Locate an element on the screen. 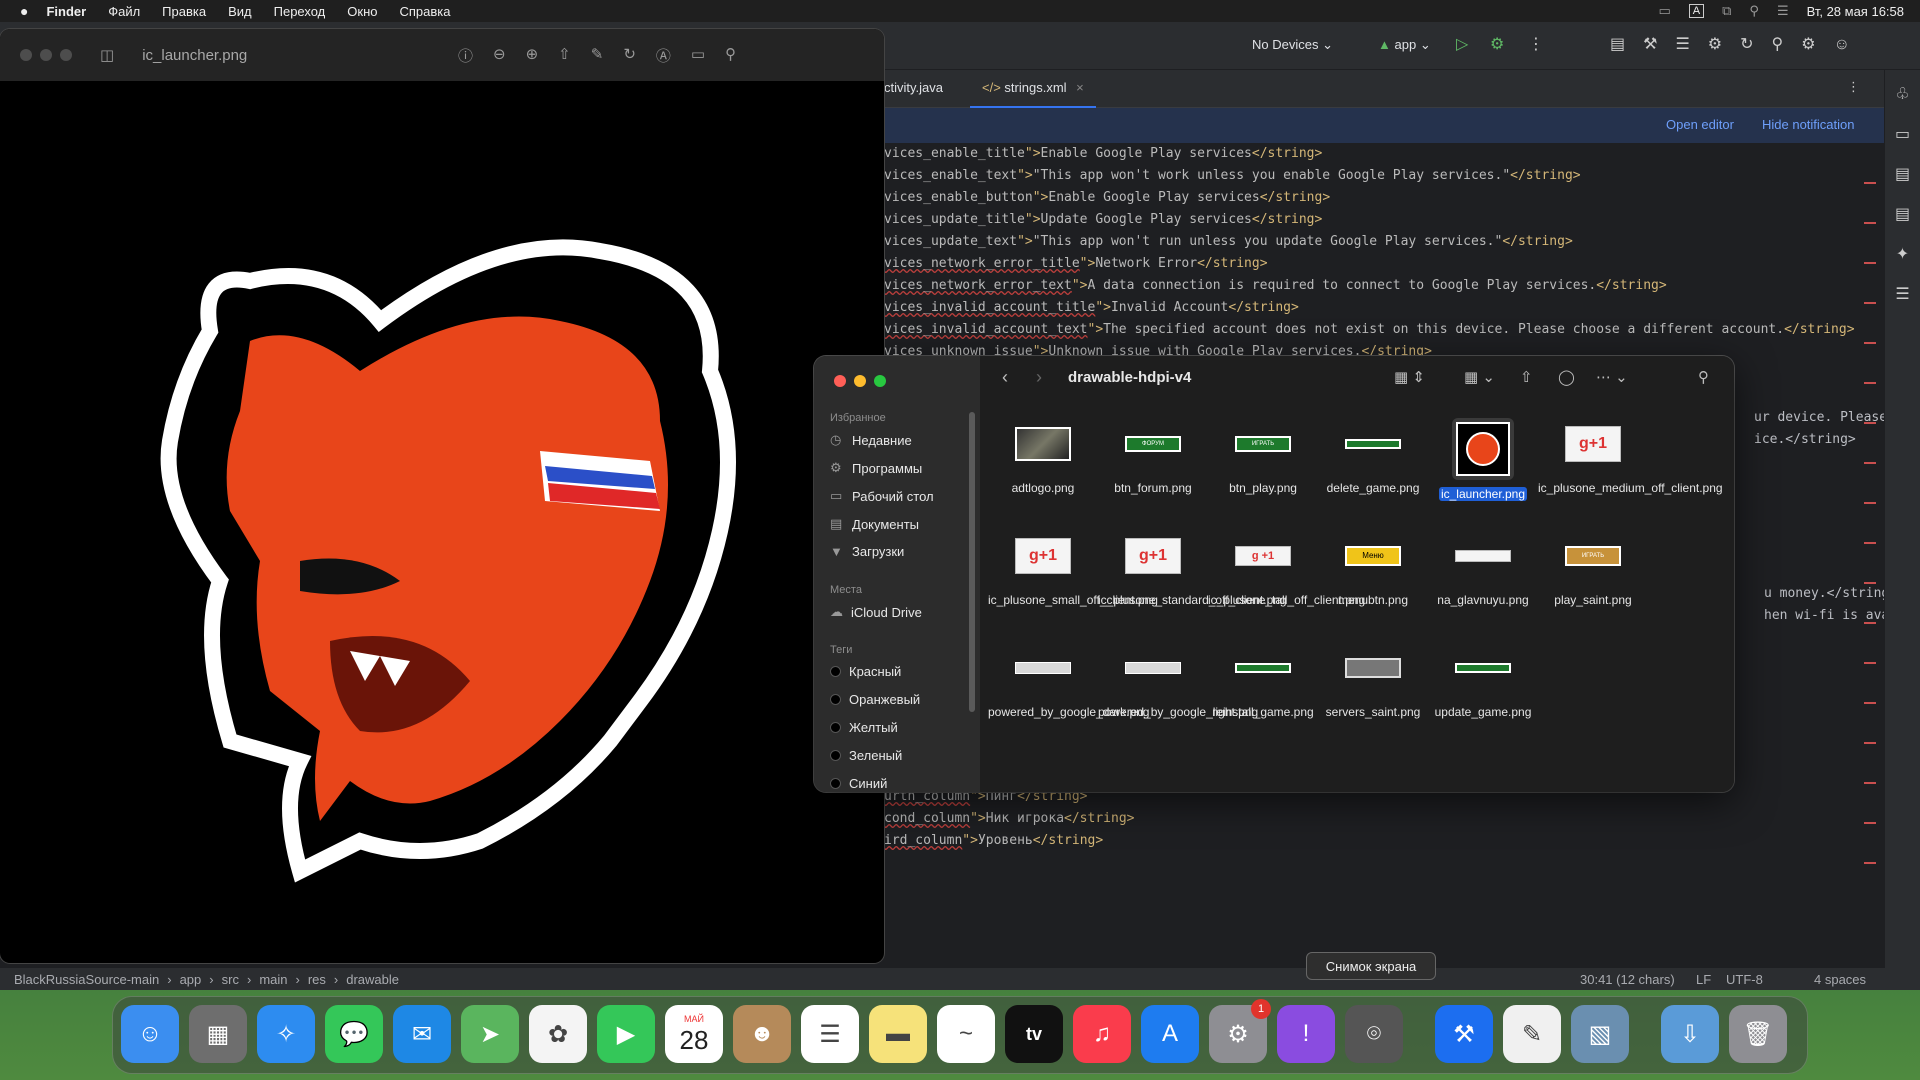 Image resolution: width=1920 pixels, height=1080 pixels. tag-icon: ◯ is located at coordinates (1566, 377).